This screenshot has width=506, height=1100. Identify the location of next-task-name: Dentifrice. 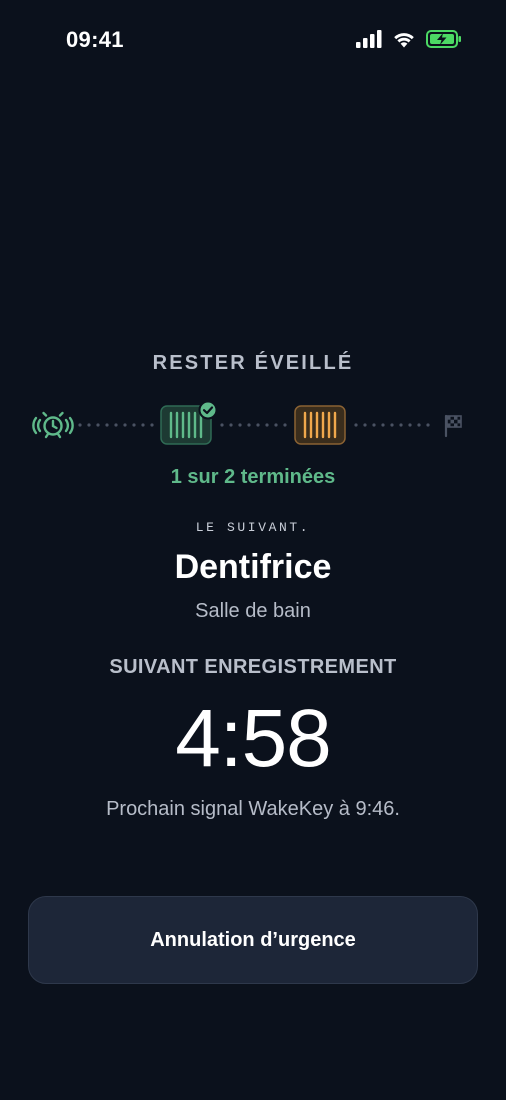
(253, 567).